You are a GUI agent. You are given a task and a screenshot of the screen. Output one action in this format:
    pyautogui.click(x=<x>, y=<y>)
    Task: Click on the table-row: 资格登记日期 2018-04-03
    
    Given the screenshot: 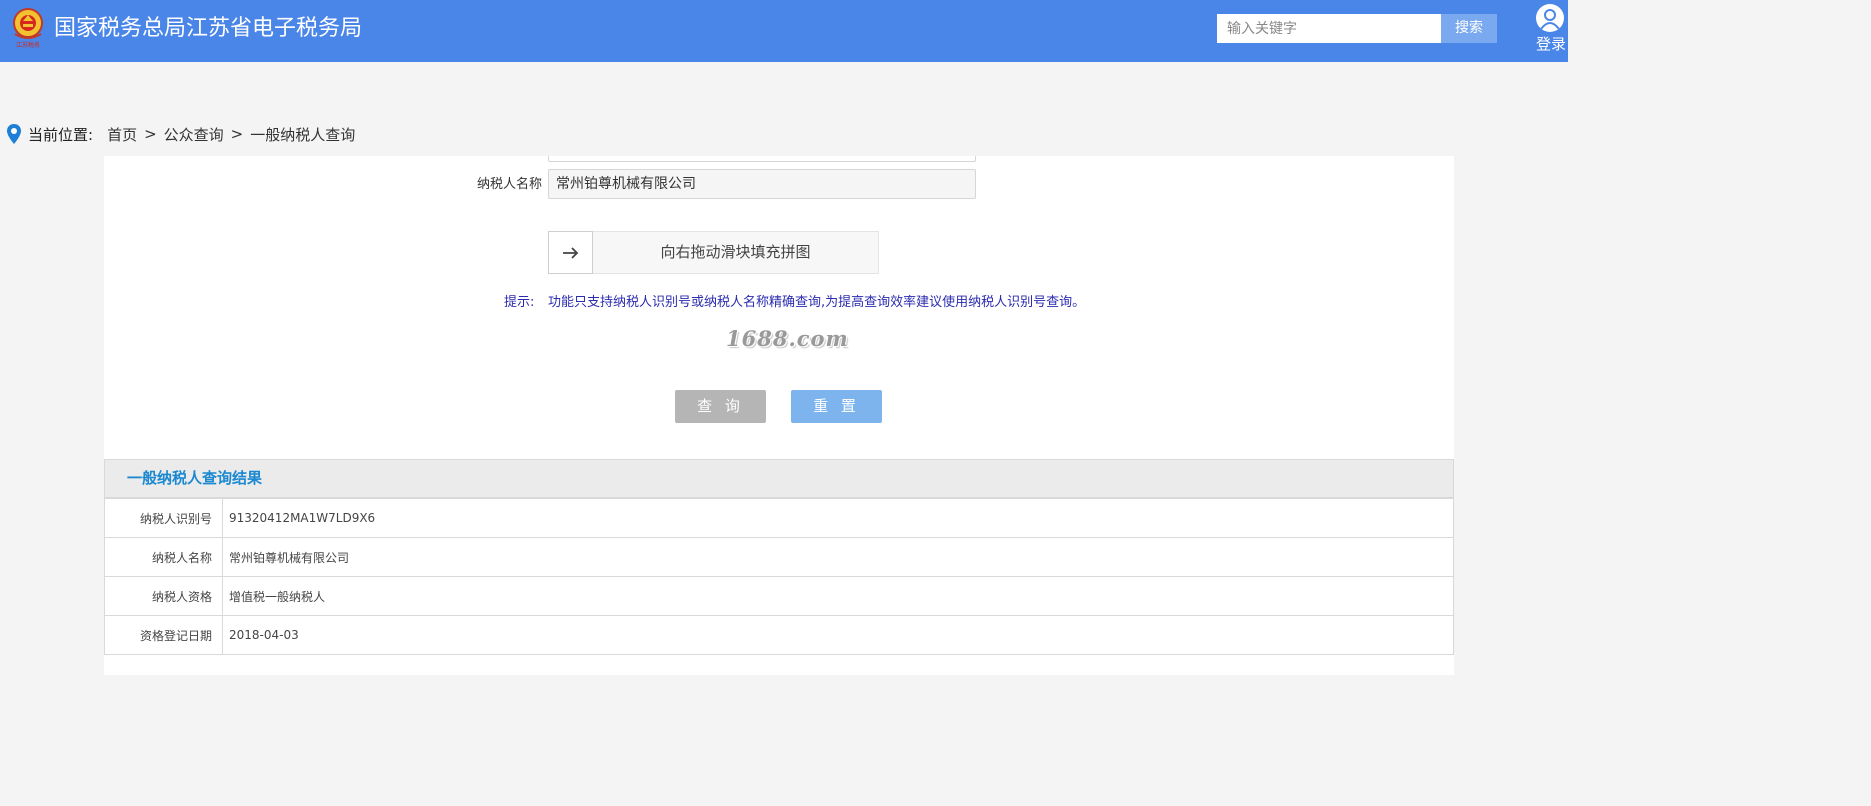 What is the action you would take?
    pyautogui.click(x=779, y=635)
    